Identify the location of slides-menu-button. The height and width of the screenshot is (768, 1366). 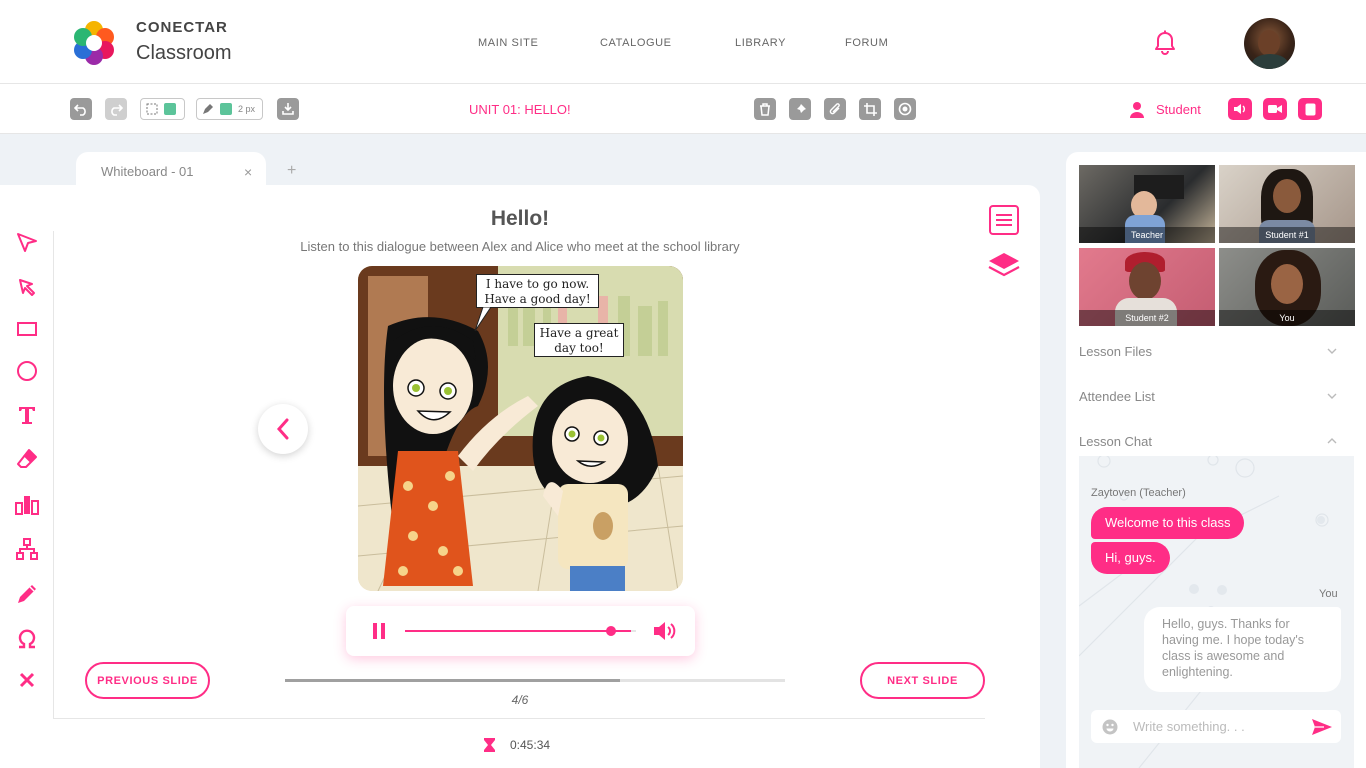
(1004, 220).